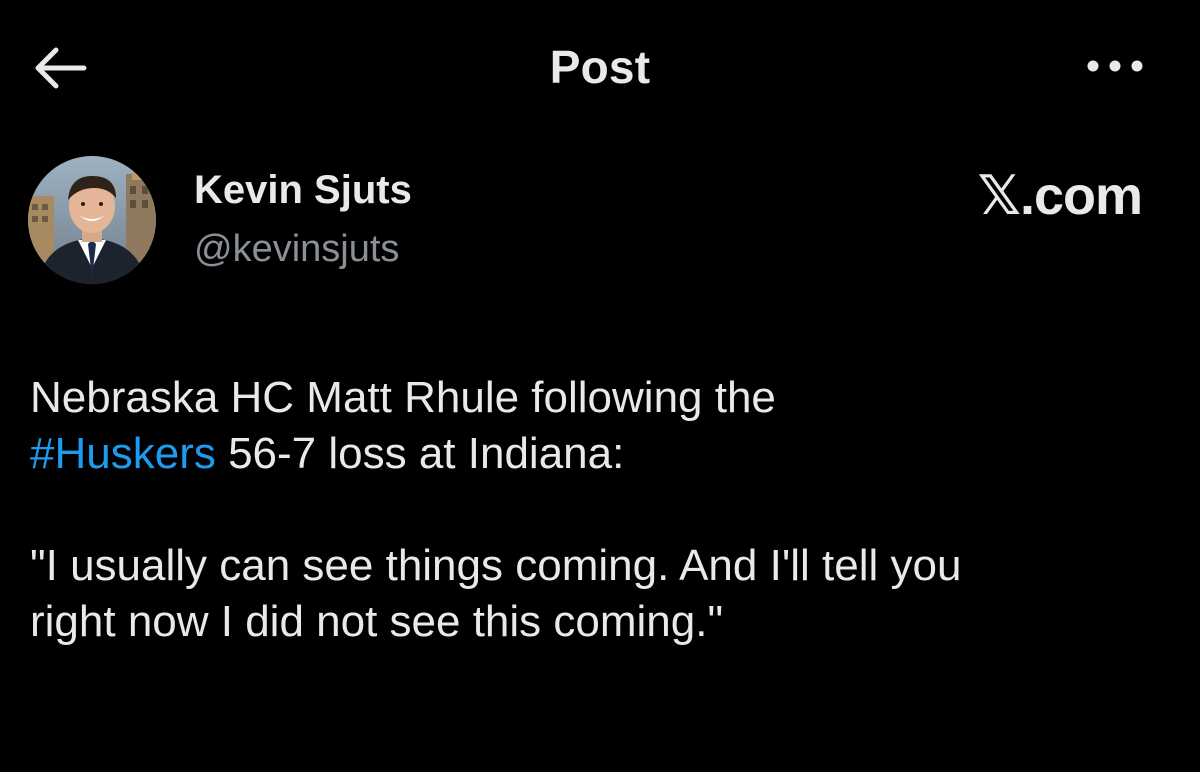 This screenshot has height=772, width=1200. I want to click on avatar, so click(92, 220).